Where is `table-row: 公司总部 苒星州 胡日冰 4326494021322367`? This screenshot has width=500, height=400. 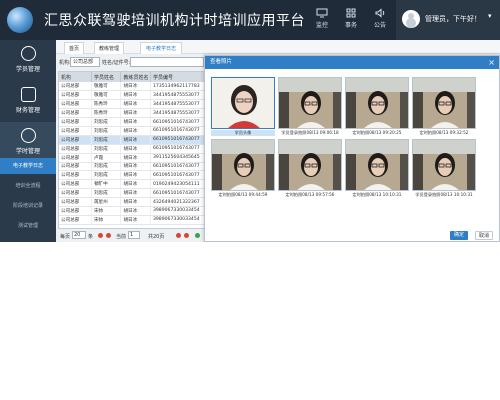
table-row: 公司总部 苒星州 胡日冰 4326494021322367 is located at coordinates (133, 202).